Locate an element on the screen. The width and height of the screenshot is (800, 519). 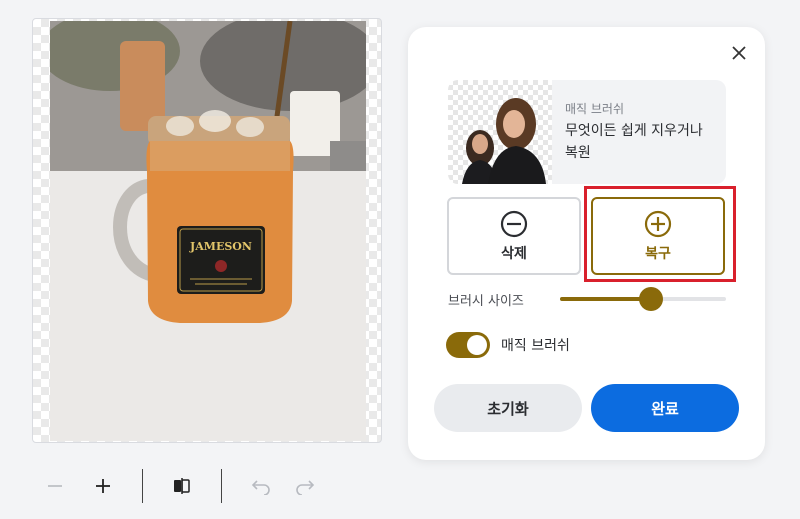
delete-mode-button: 삭제 is located at coordinates (514, 236).